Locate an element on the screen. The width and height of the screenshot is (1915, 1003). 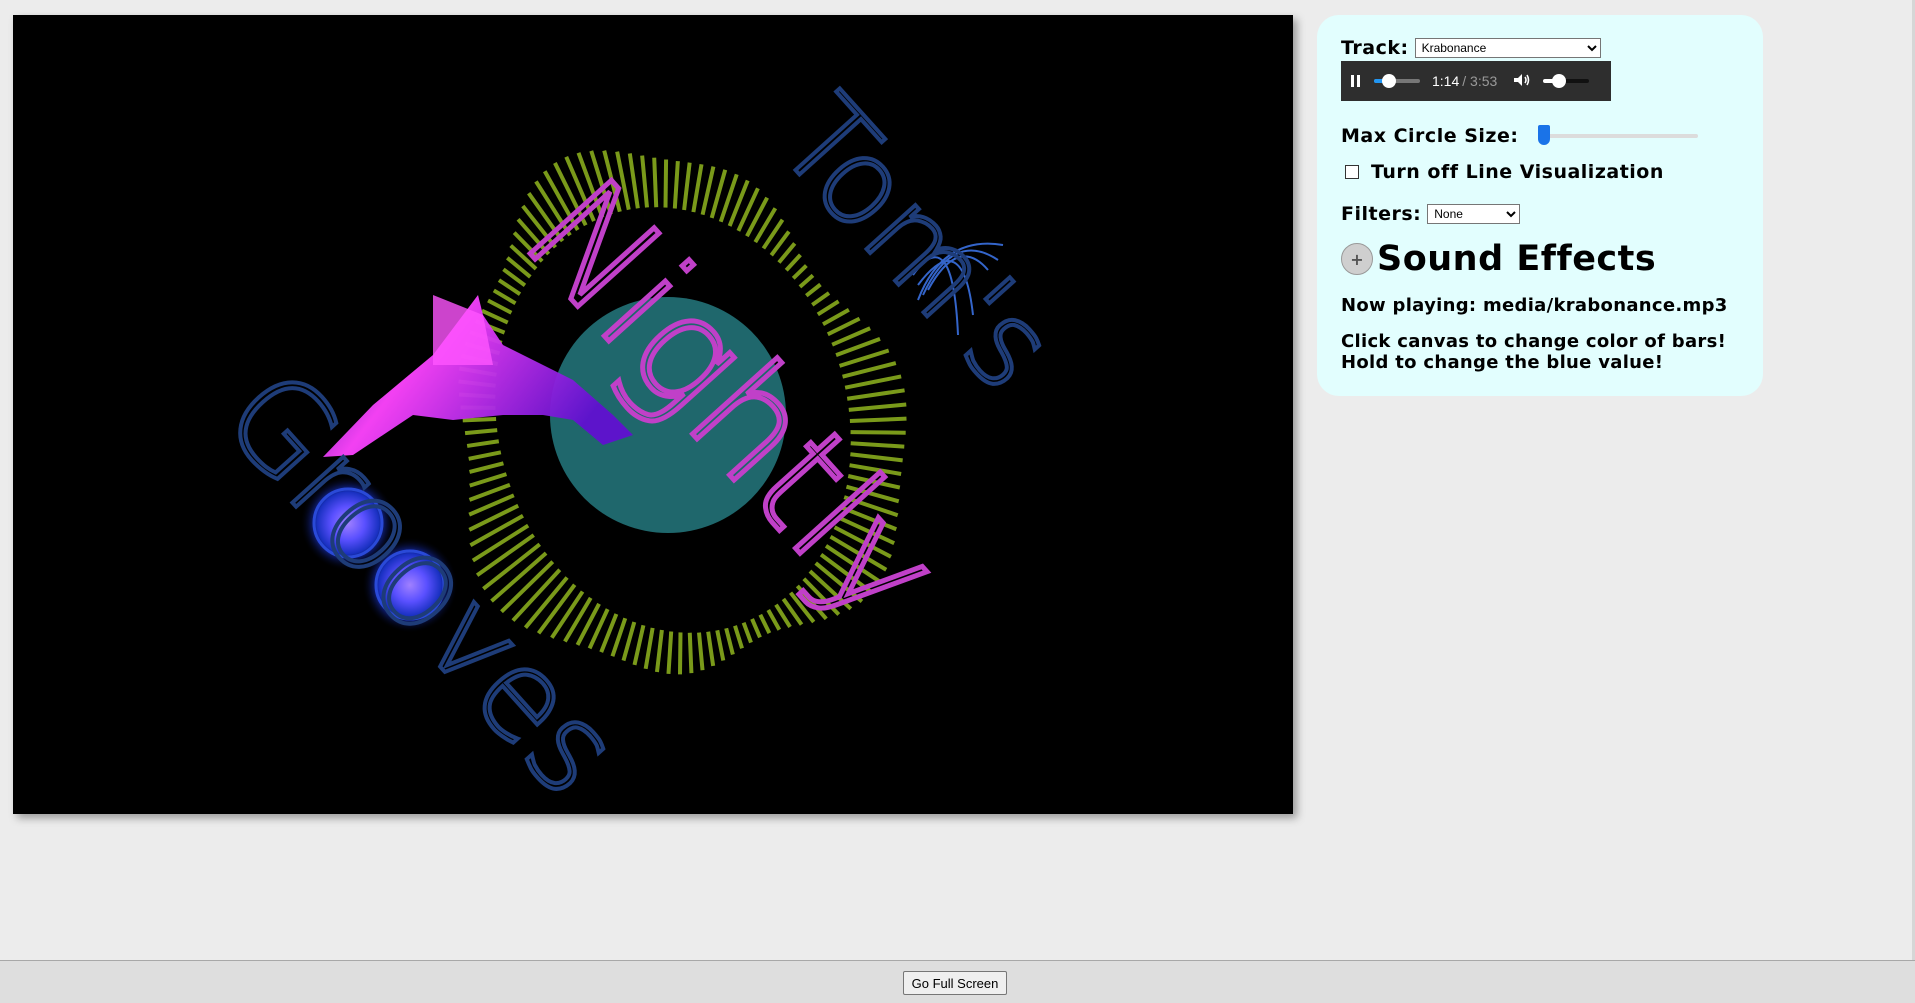
plus-icon: + is located at coordinates (1357, 259).